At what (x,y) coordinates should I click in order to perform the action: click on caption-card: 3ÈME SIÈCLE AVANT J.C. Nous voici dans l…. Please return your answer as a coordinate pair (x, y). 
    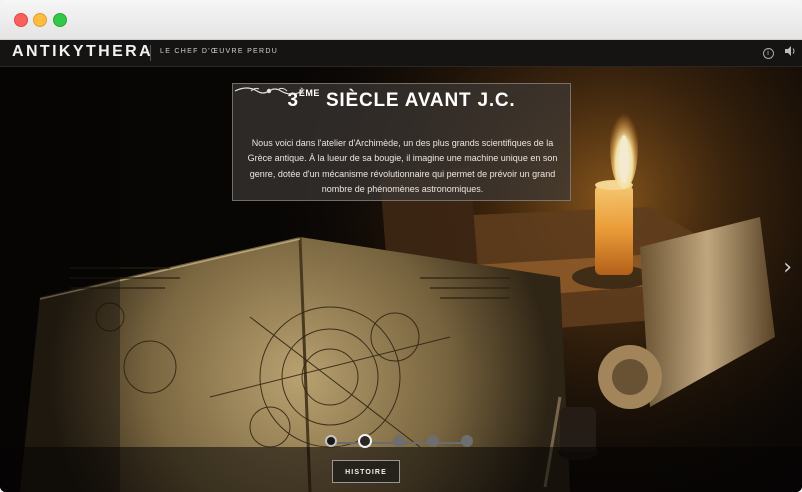
    Looking at the image, I should click on (401, 142).